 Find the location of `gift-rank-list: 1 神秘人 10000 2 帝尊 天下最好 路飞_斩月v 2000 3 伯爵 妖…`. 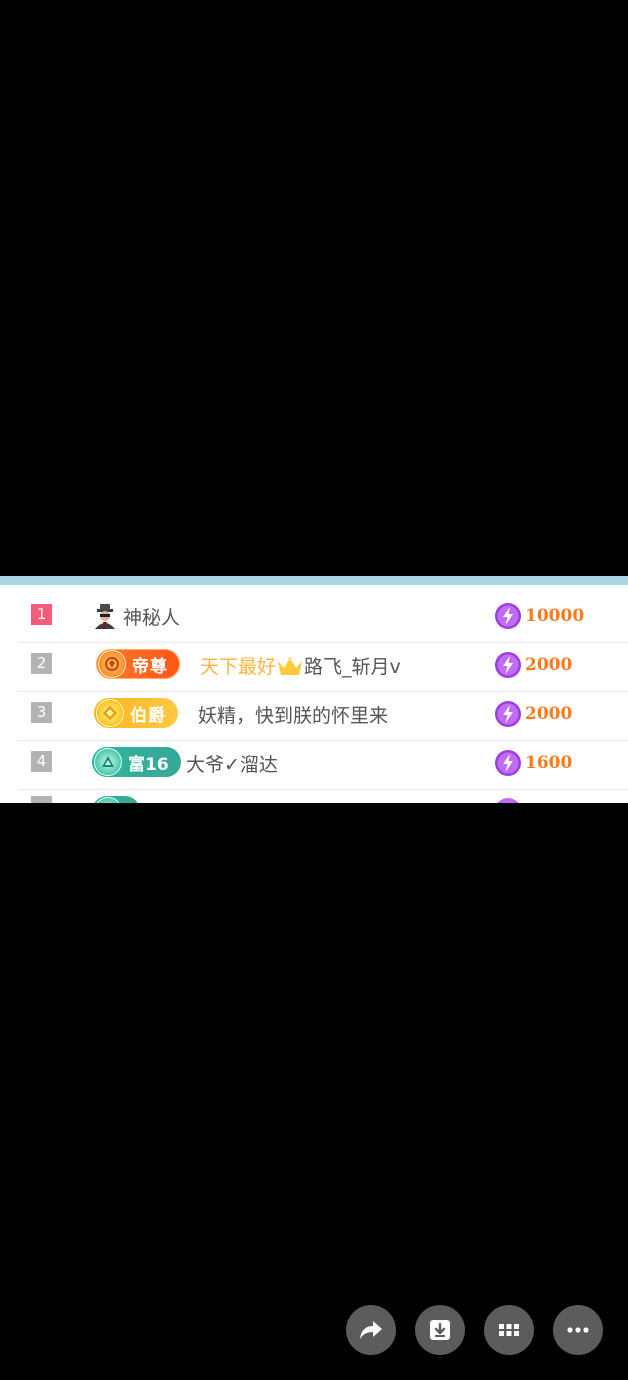

gift-rank-list: 1 神秘人 10000 2 帝尊 天下最好 路飞_斩月v 2000 3 伯爵 妖… is located at coordinates (323, 698).